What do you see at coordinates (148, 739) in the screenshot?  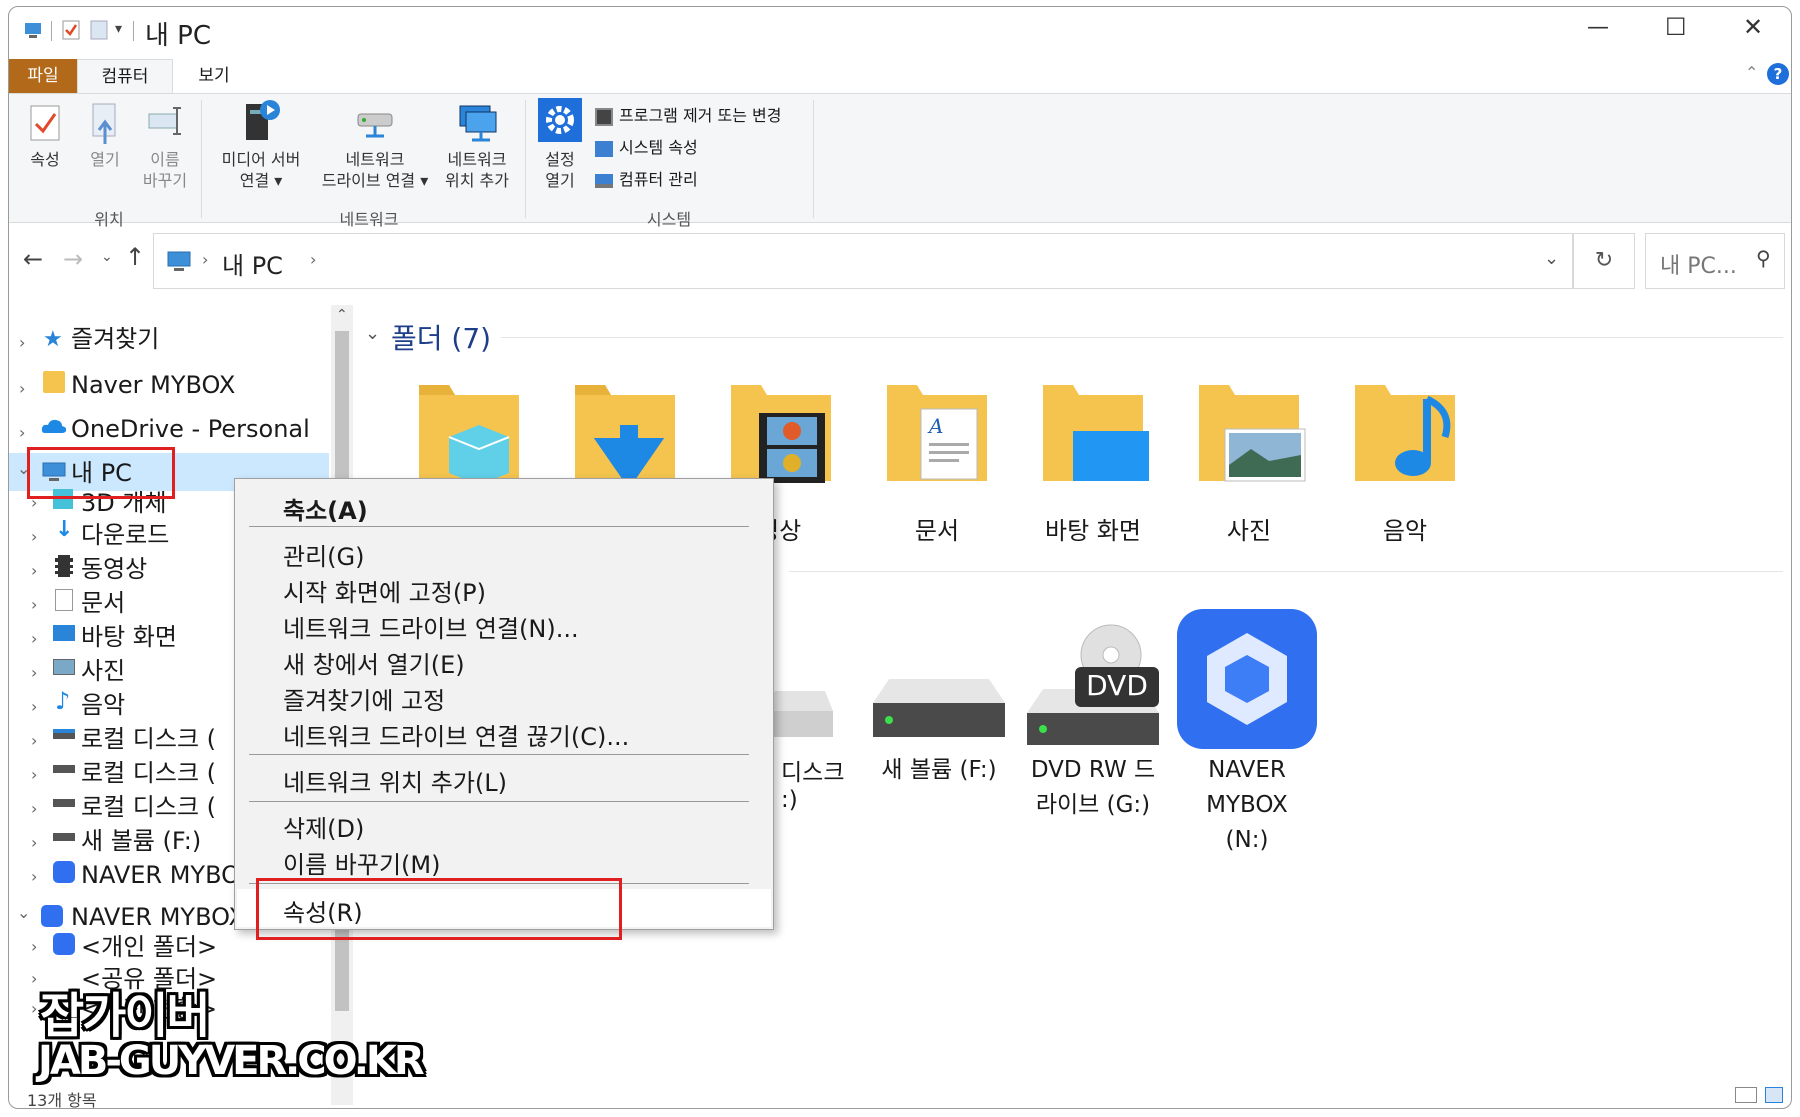 I see `nav-item-local-disk-c: 로컬 디스크 (` at bounding box center [148, 739].